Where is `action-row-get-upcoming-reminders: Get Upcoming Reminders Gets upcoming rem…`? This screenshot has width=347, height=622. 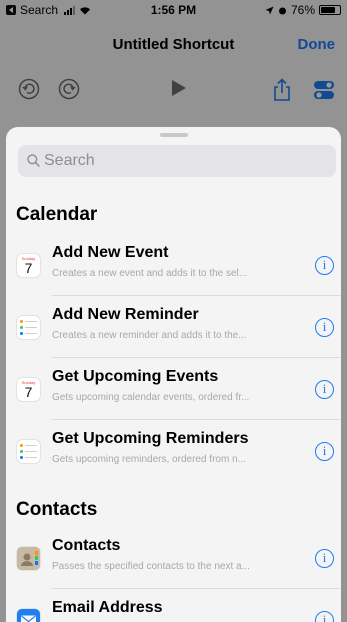
action-row-get-upcoming-reminders: Get Upcoming Reminders Gets upcoming rem… is located at coordinates (173, 451).